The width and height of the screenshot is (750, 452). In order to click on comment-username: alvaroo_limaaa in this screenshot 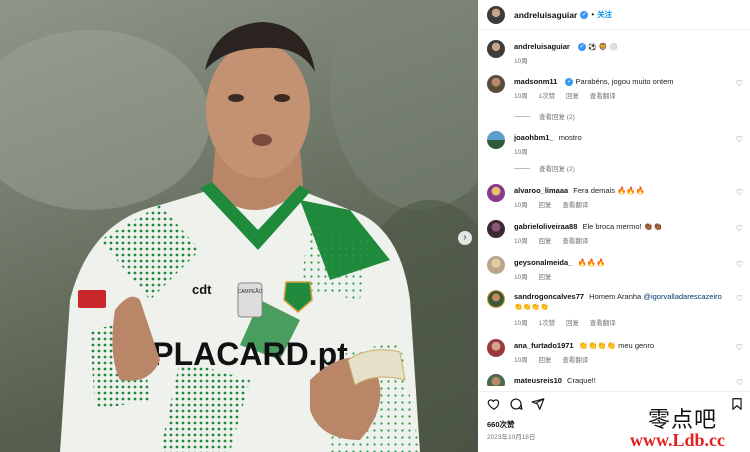, I will do `click(541, 190)`.